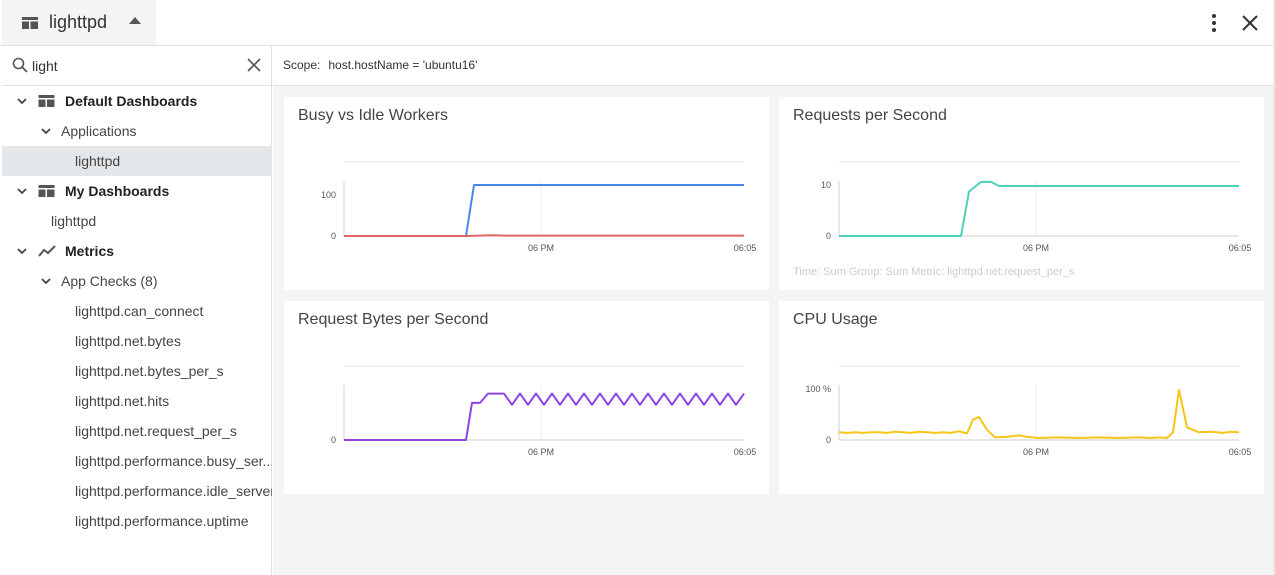  I want to click on metric-item-label: lighttpd.net.hits, so click(122, 401).